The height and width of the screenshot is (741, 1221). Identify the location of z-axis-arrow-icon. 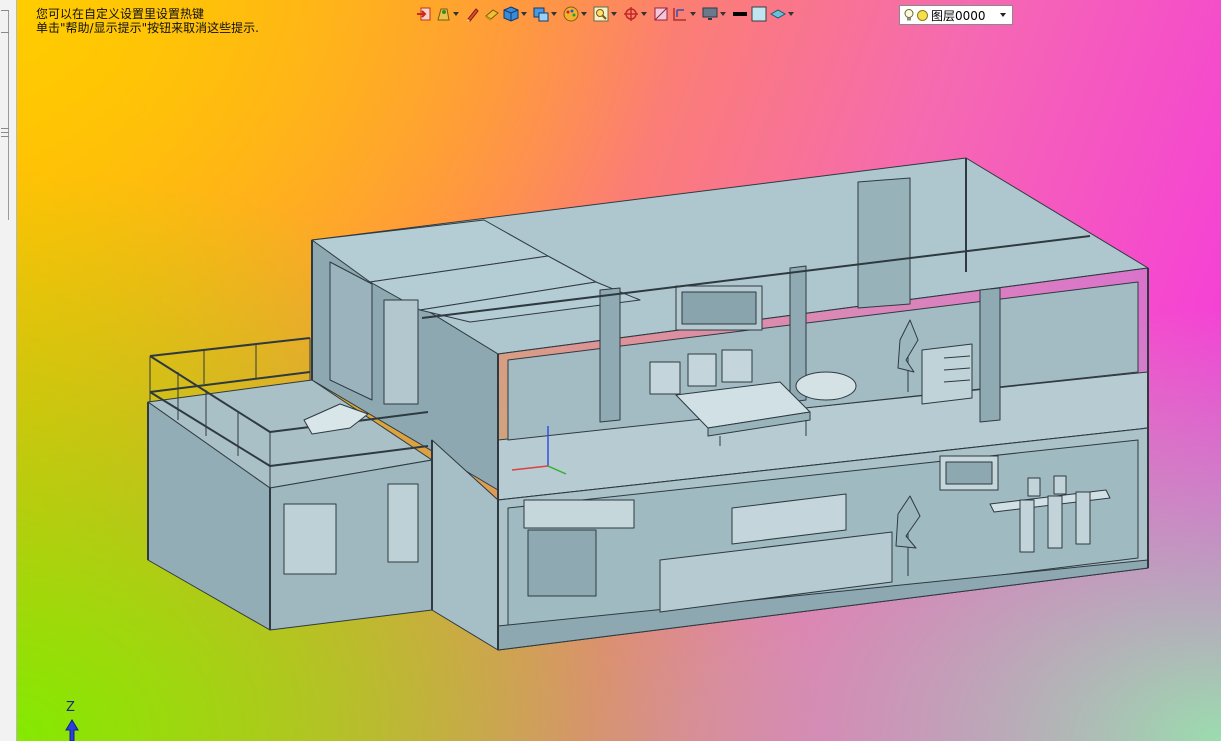
(72, 730).